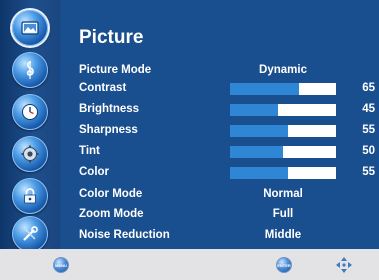 This screenshot has height=280, width=379. What do you see at coordinates (219, 88) in the screenshot?
I see `menu-row-contrast: Contrast 65` at bounding box center [219, 88].